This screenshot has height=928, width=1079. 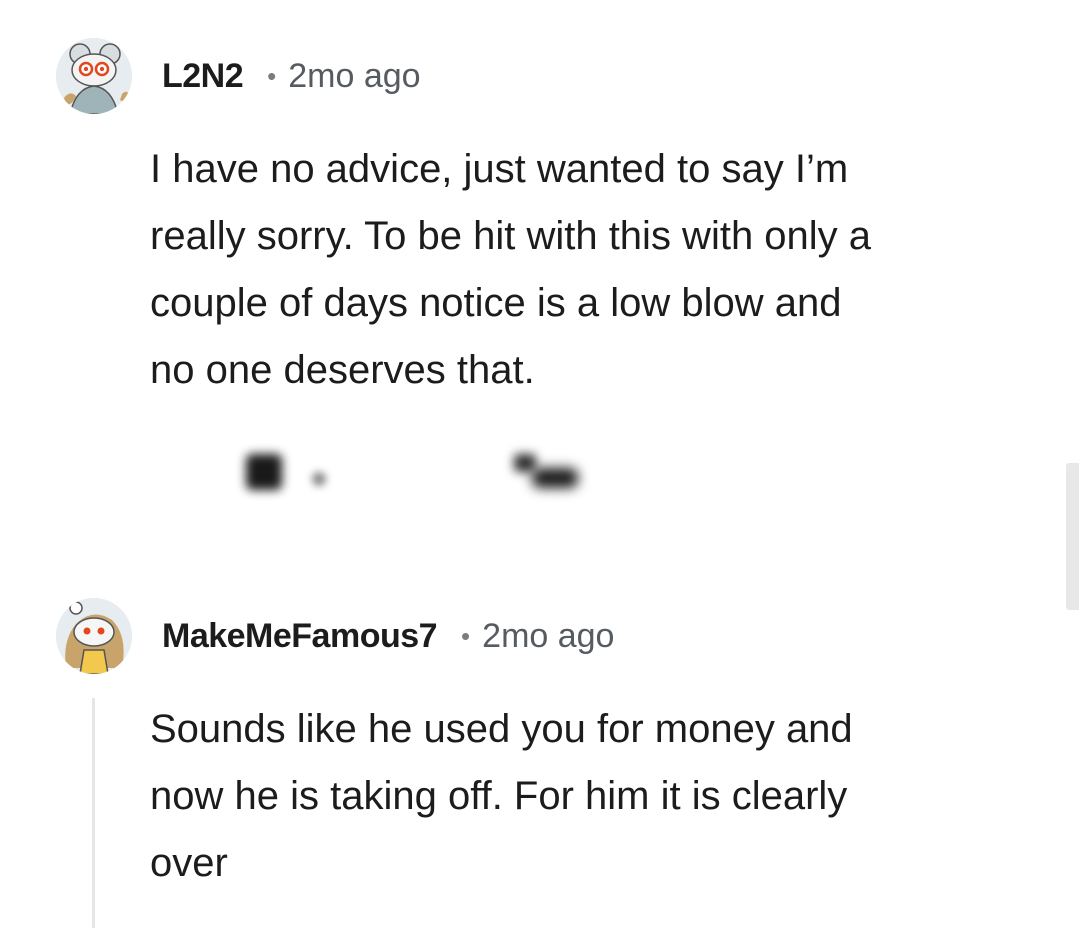 What do you see at coordinates (342, 370) in the screenshot?
I see `comment-body-line: no one deserves that.` at bounding box center [342, 370].